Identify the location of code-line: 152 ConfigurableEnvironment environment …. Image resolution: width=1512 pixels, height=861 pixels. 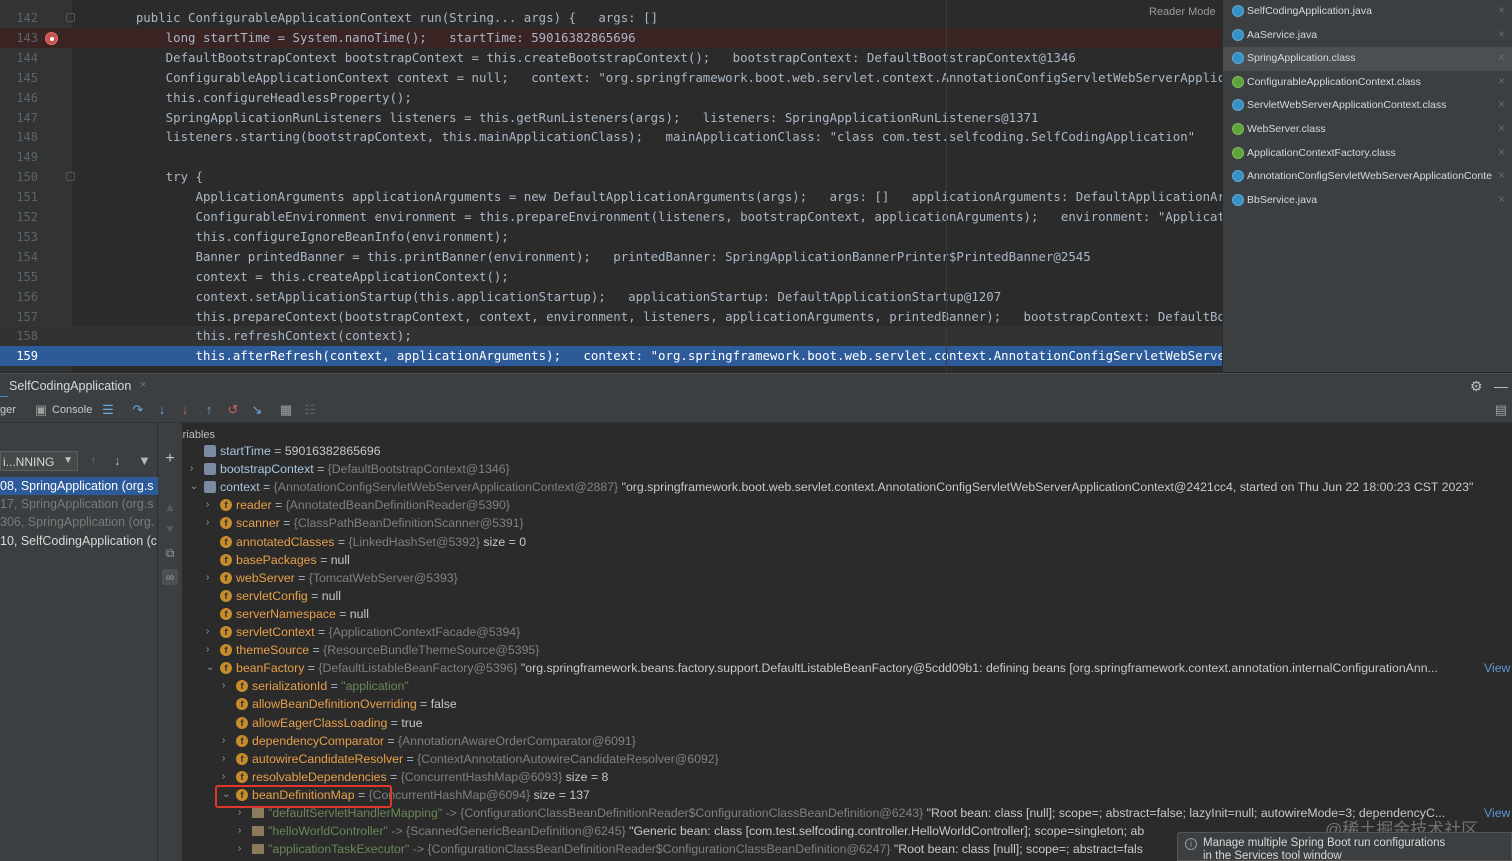
(611, 217).